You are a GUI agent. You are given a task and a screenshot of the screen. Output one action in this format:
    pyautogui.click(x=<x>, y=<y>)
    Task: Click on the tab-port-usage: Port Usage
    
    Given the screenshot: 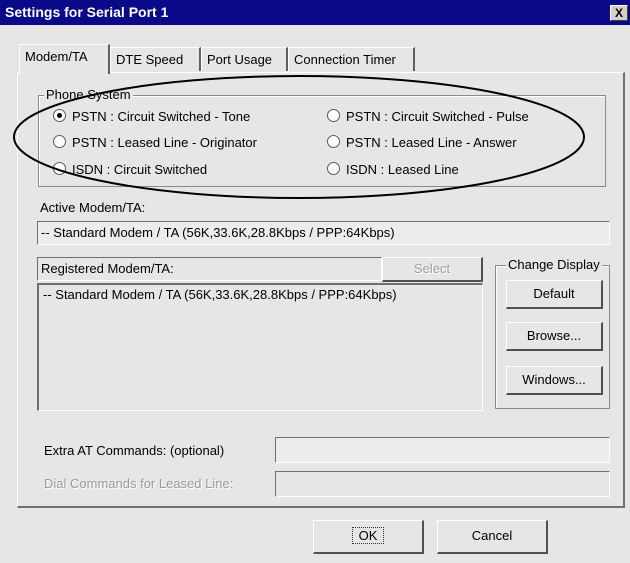 What is the action you would take?
    pyautogui.click(x=244, y=59)
    